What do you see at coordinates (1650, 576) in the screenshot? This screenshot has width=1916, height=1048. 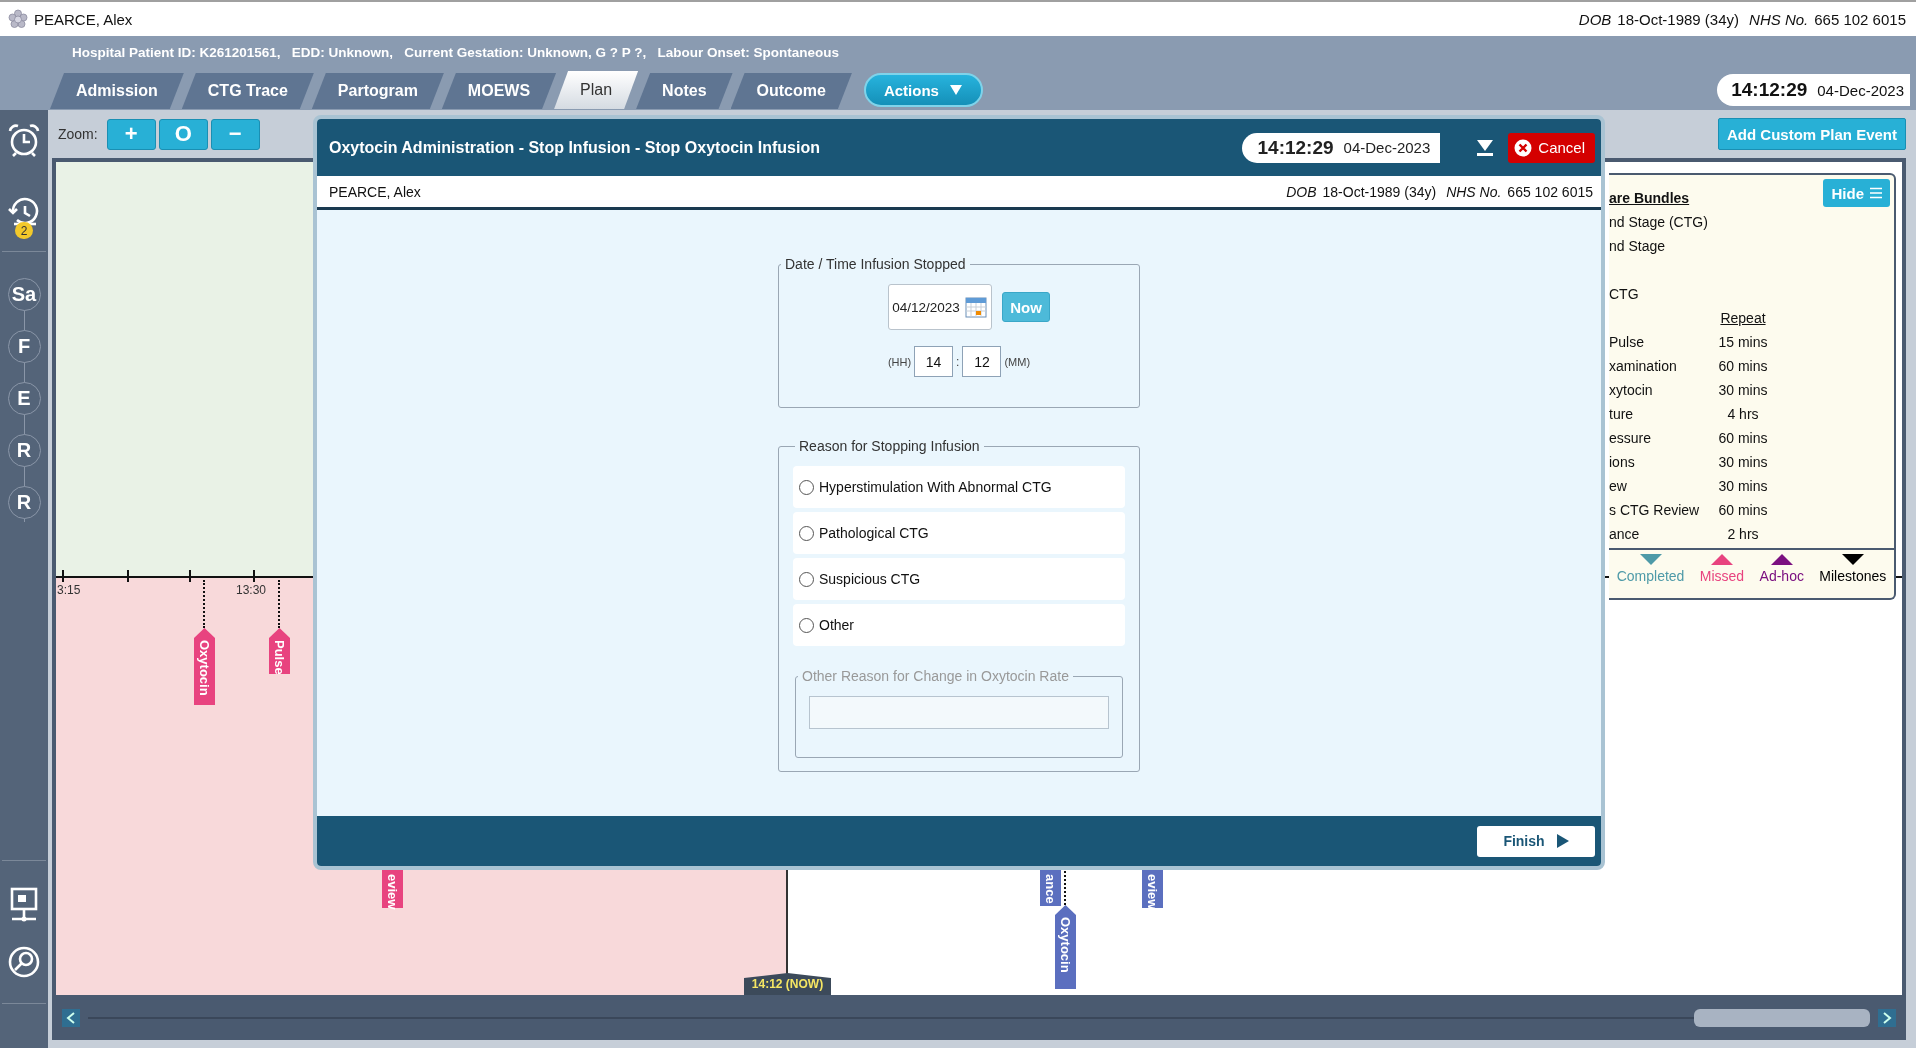 I see `legend-label: Completed` at bounding box center [1650, 576].